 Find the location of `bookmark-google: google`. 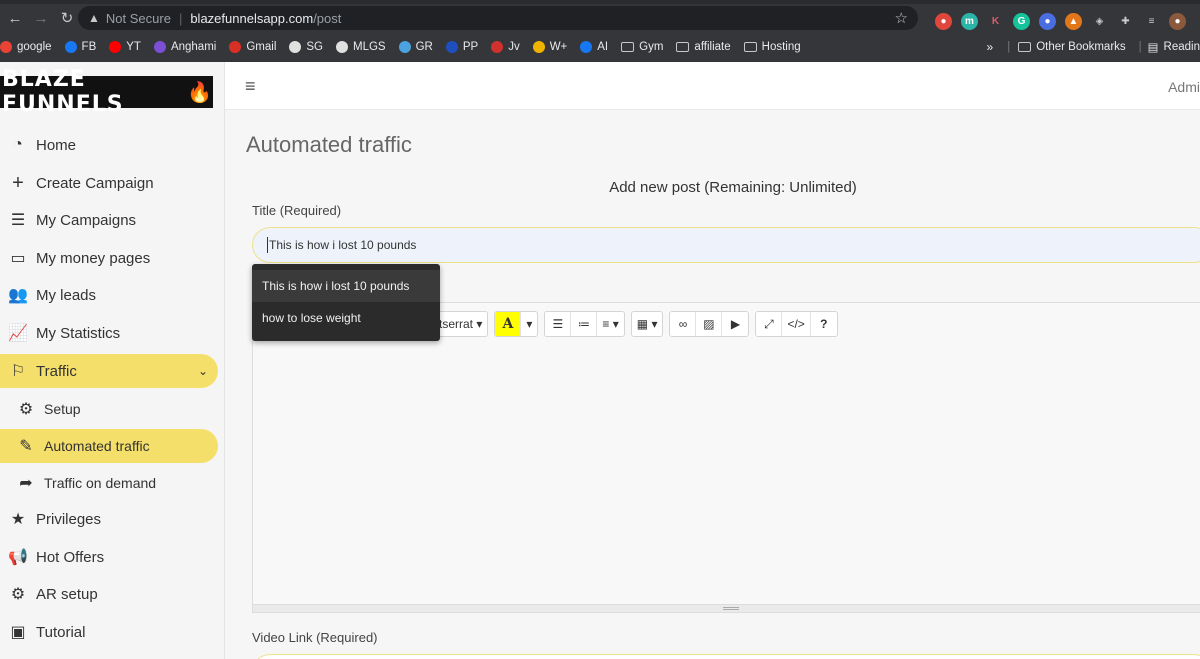

bookmark-google: google is located at coordinates (26, 47).